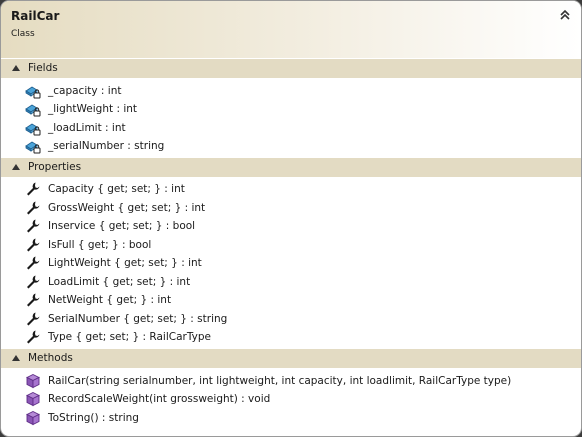 This screenshot has width=582, height=437. Describe the element at coordinates (291, 226) in the screenshot. I see `property-item: Inservice { get; set; } : bool` at that location.